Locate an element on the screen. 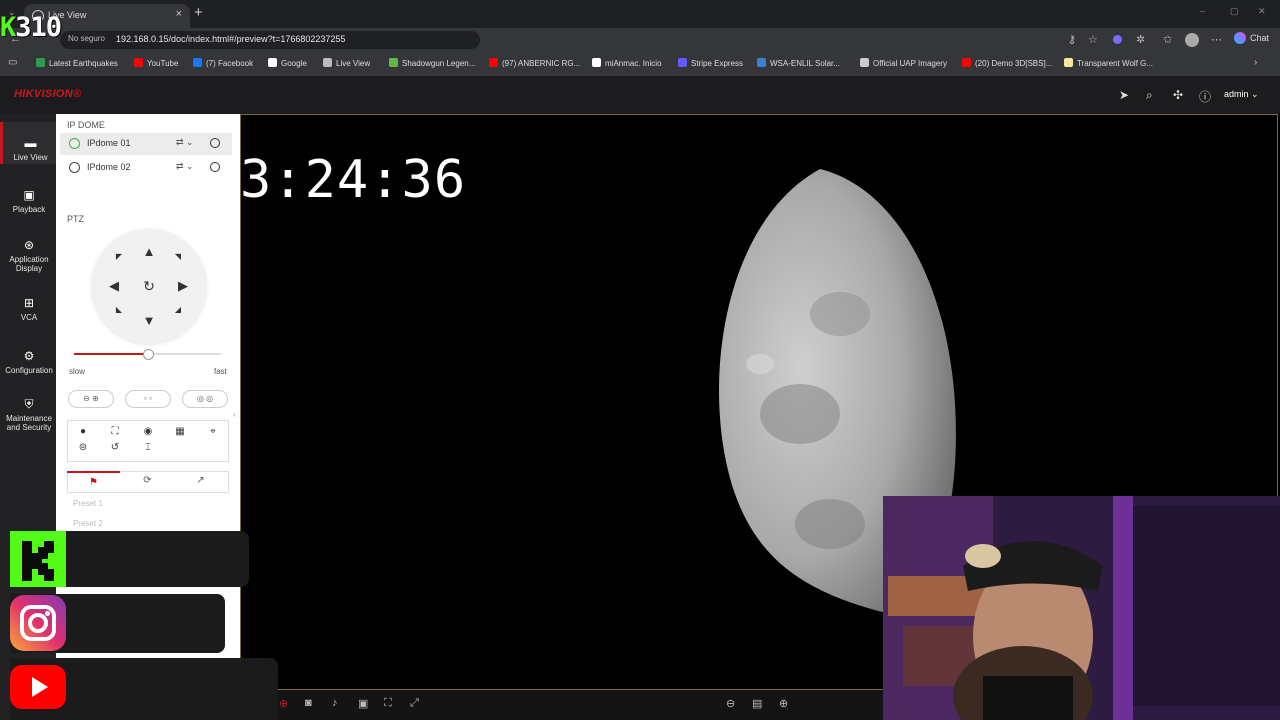  profile-avatar is located at coordinates (1192, 40).